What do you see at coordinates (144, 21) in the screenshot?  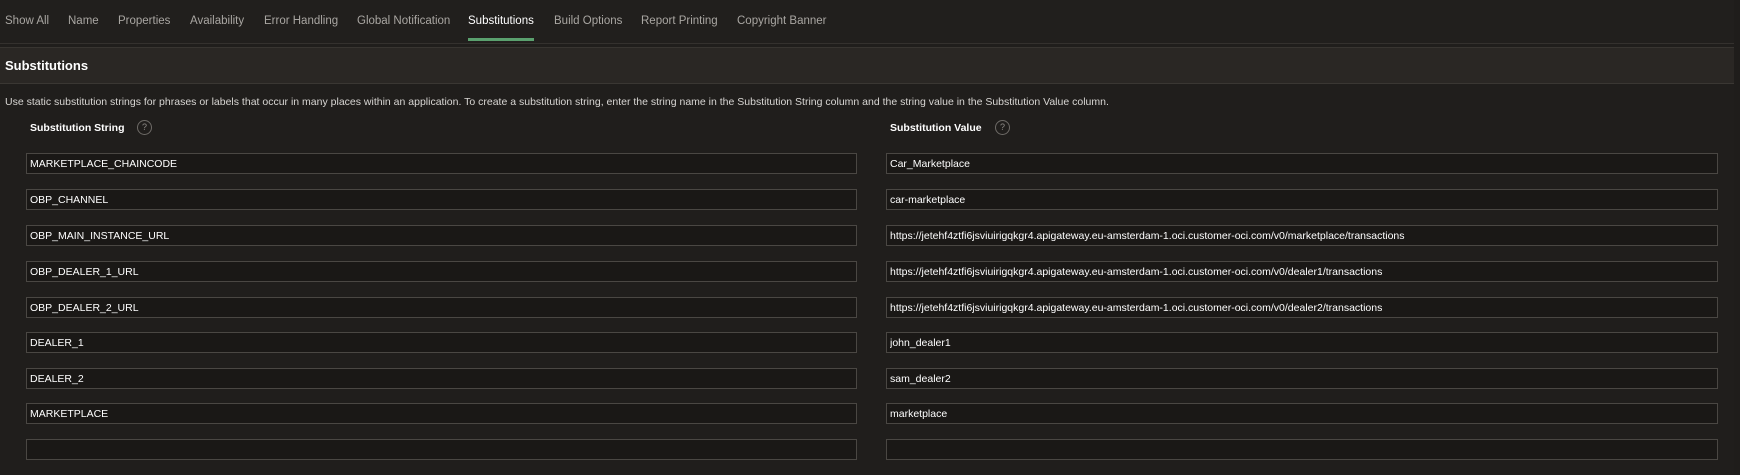 I see `tab-properties: Properties` at bounding box center [144, 21].